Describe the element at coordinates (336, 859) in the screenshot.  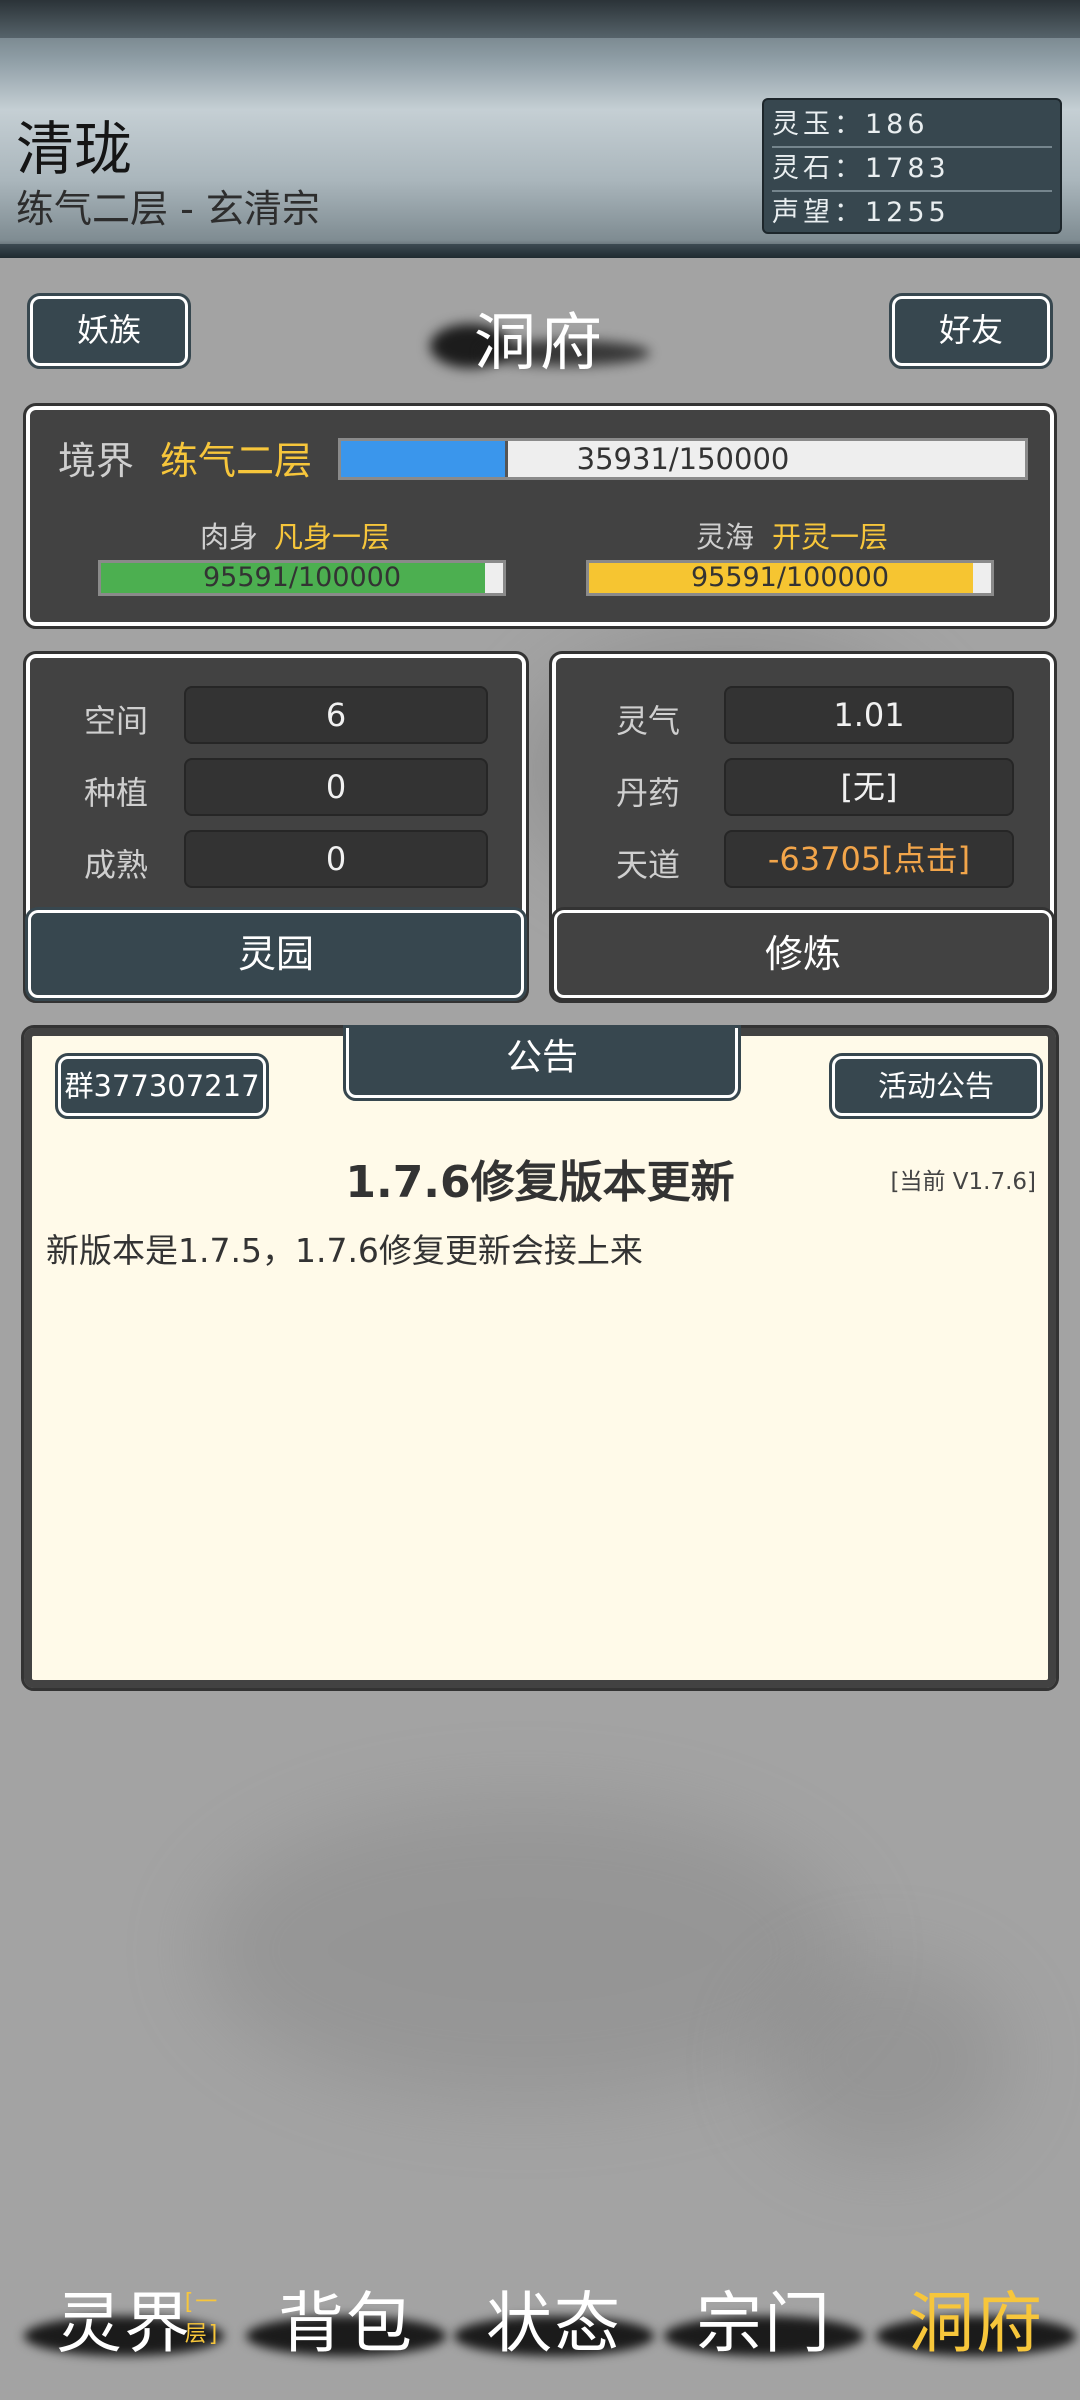
I see `garden-ripe-value: 0` at that location.